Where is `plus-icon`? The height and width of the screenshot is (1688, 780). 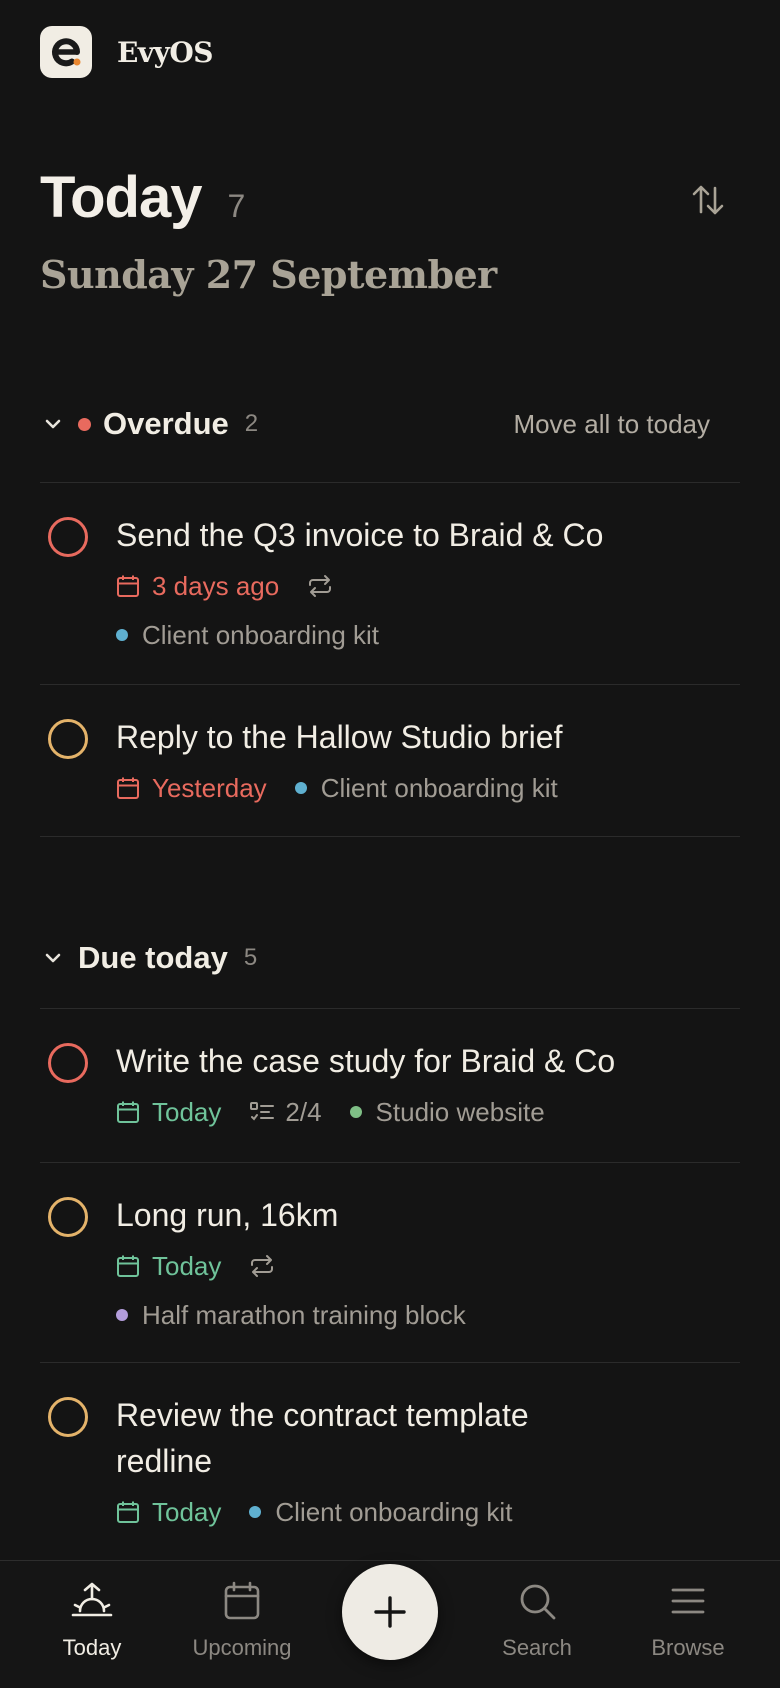
plus-icon is located at coordinates (390, 1612).